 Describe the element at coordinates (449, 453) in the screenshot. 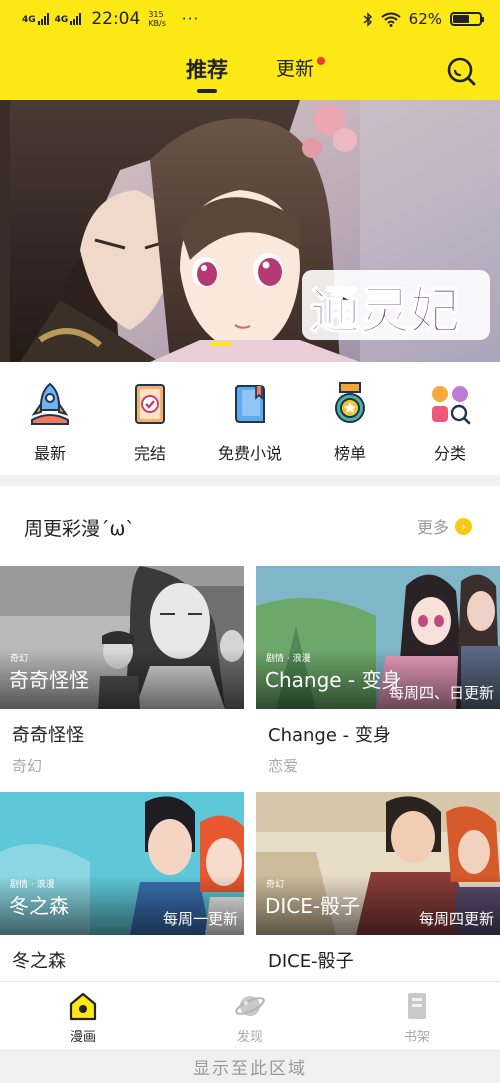

I see `category-label: 分类` at that location.